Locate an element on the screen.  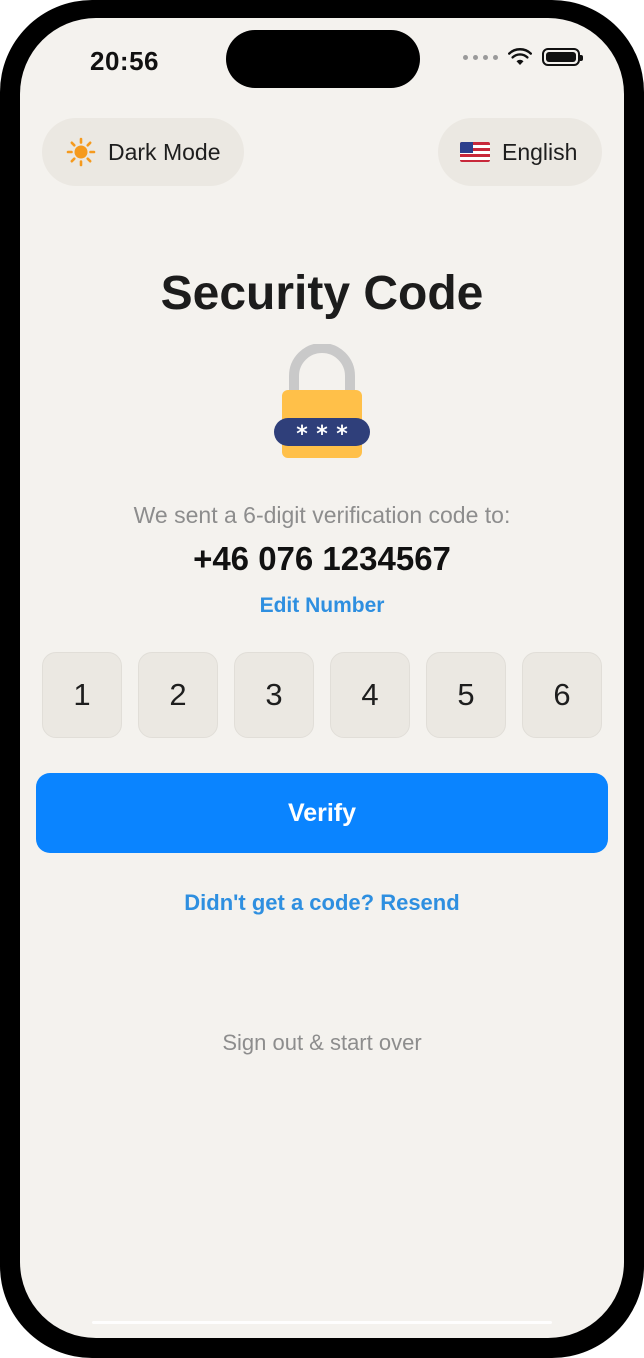
verify-label: Verify is located at coordinates (322, 812).